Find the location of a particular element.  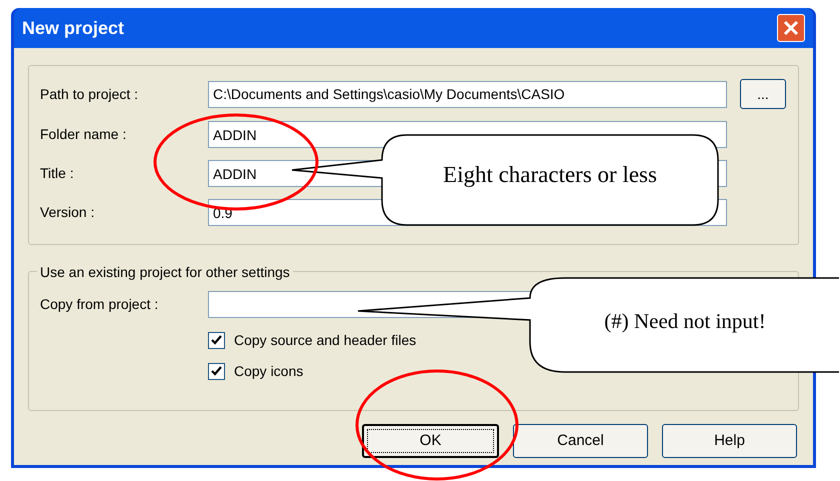

text-field: C:\Documents and Settings\casio\My Documents\CASIO is located at coordinates (467, 94).